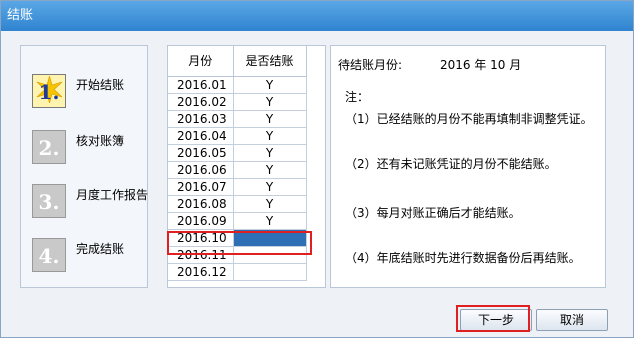 The width and height of the screenshot is (634, 338). Describe the element at coordinates (100, 249) in the screenshot. I see `step-4-label: 完成结账` at that location.